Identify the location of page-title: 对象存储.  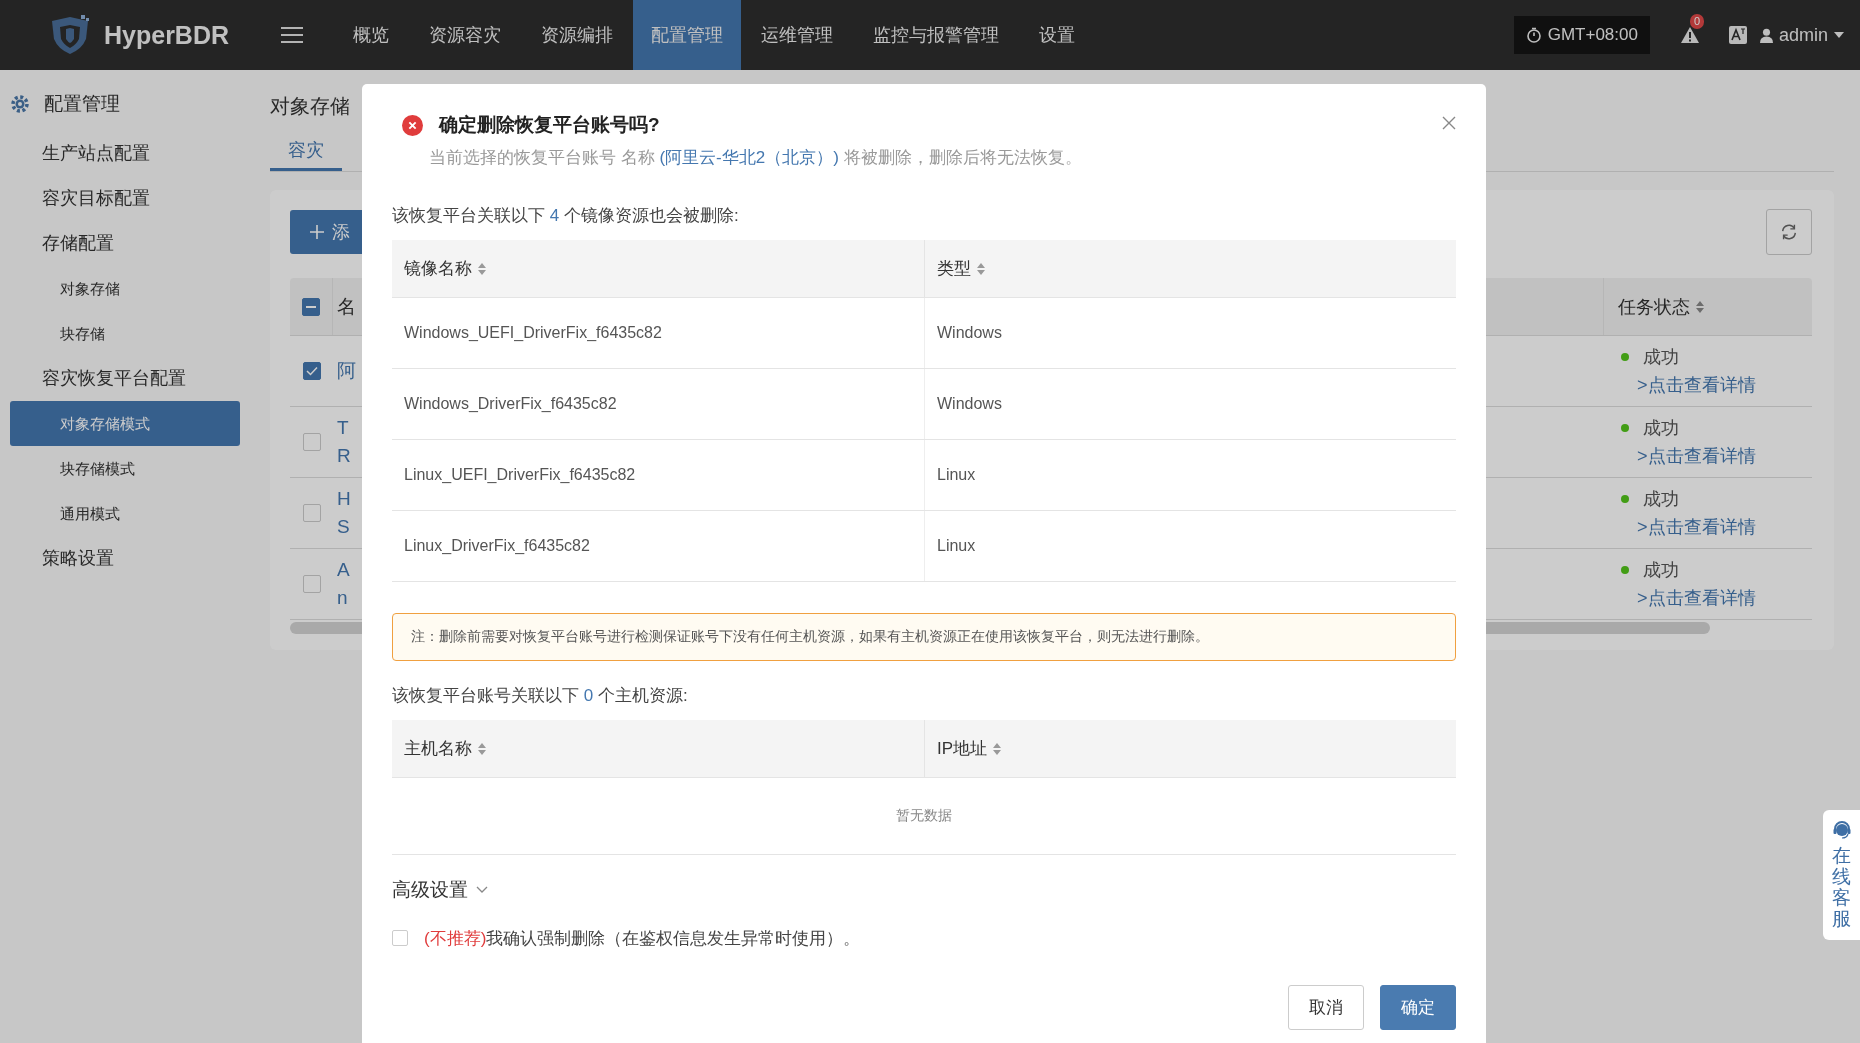
(310, 106).